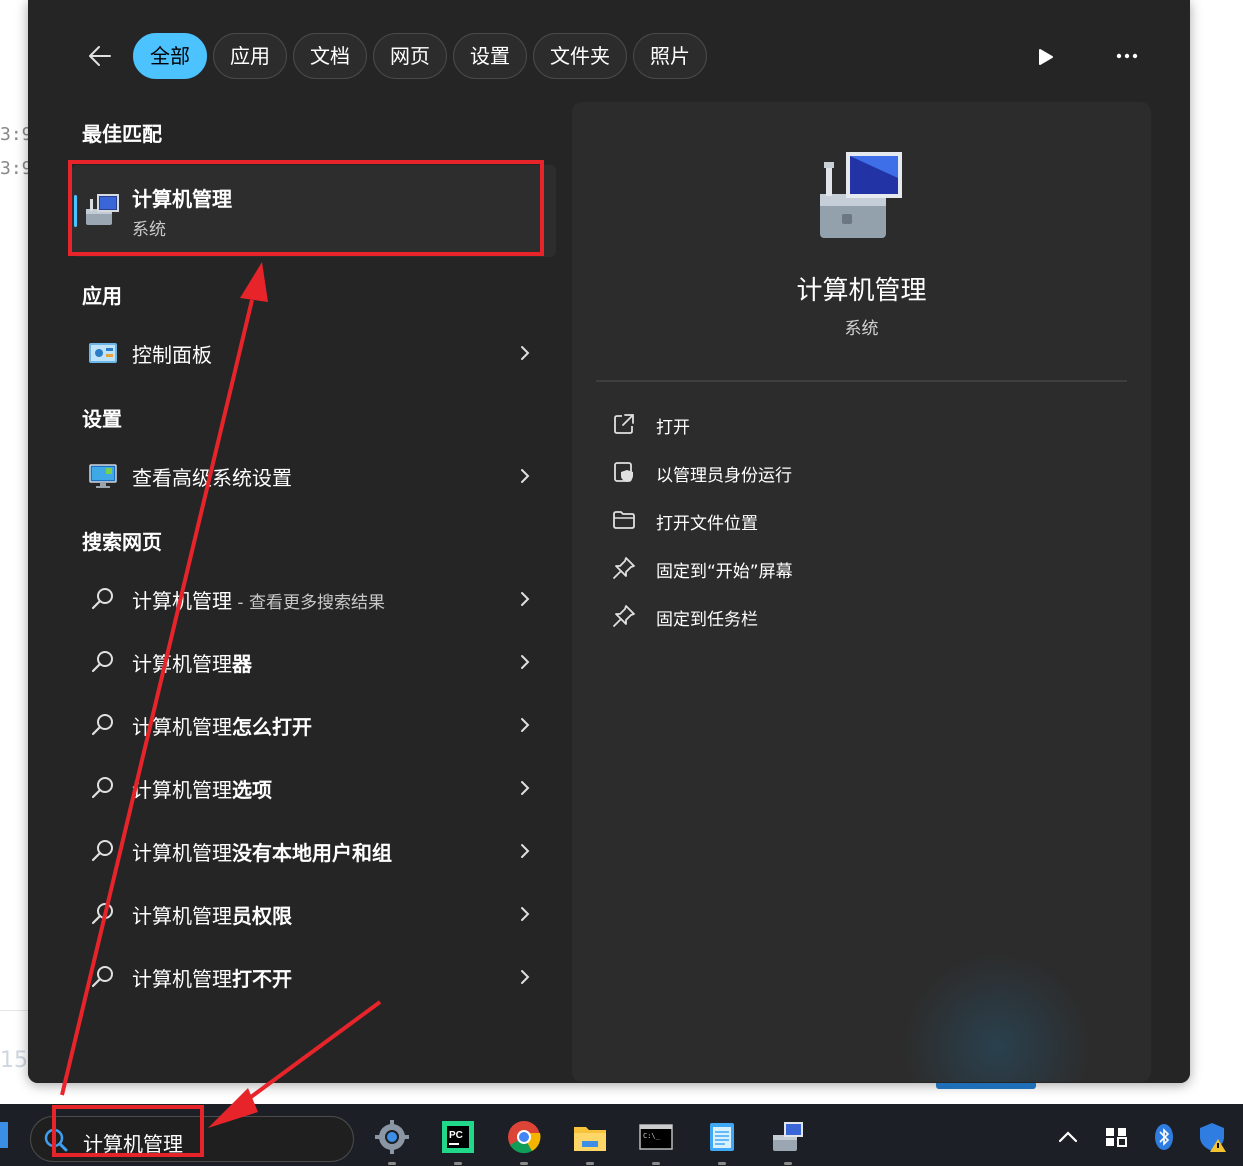  I want to click on action-label: 打开, so click(673, 428).